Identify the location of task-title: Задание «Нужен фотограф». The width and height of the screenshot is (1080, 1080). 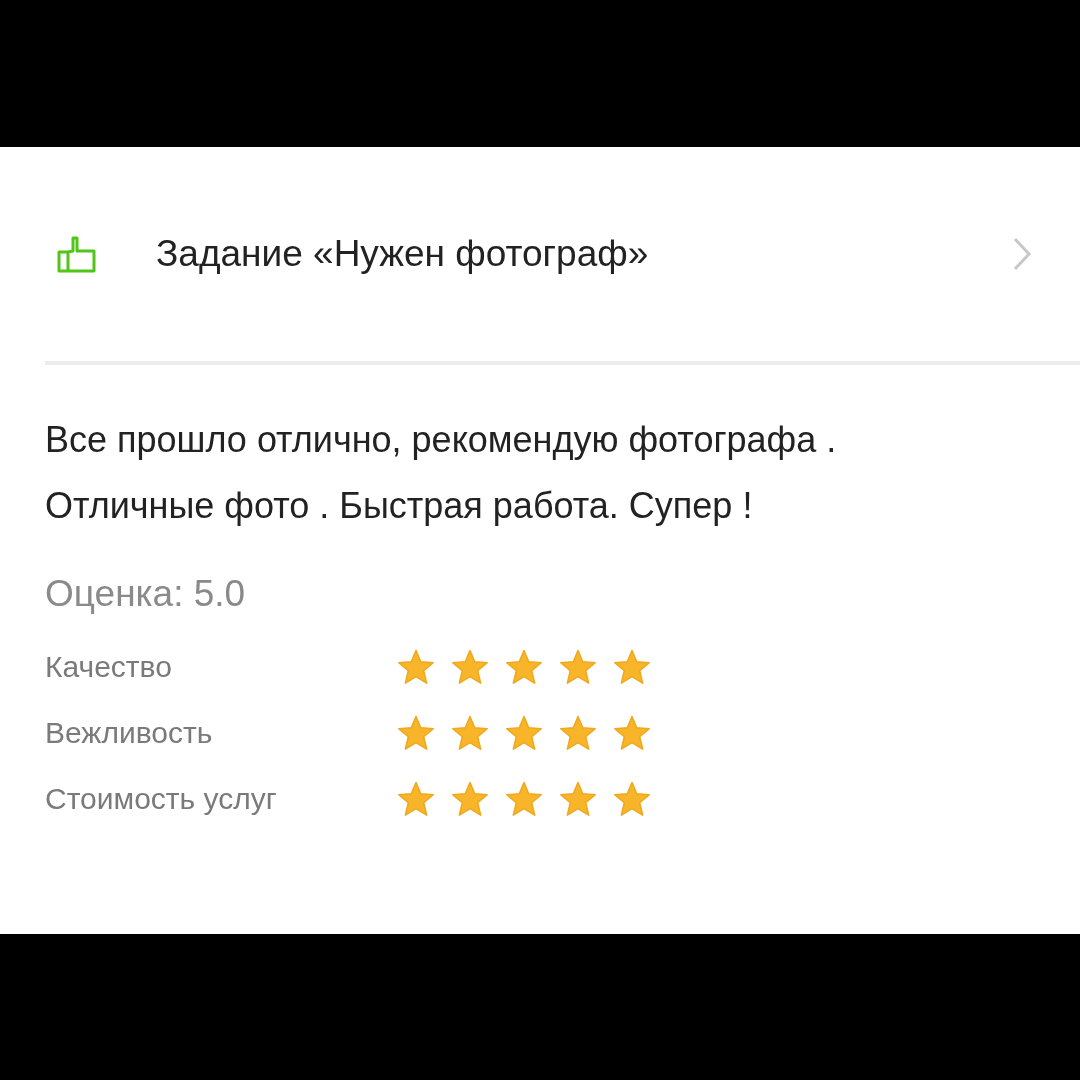
(584, 253).